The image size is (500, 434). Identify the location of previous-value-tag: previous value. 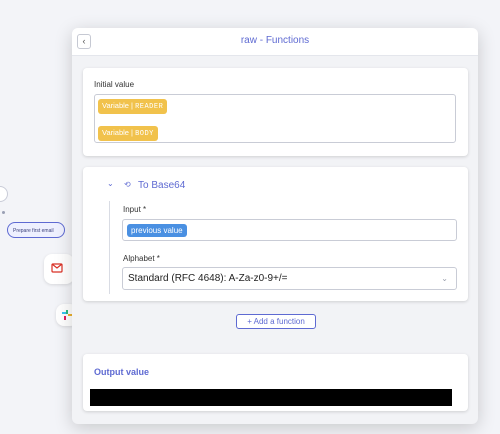
(157, 230).